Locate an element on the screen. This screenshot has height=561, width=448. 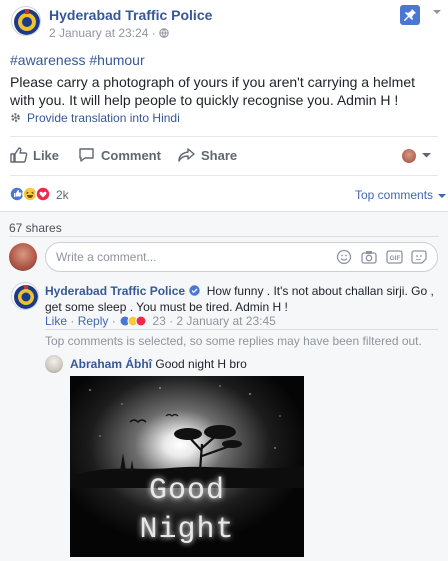
comment-timestamp: 2 January at 23:45 is located at coordinates (225, 321).